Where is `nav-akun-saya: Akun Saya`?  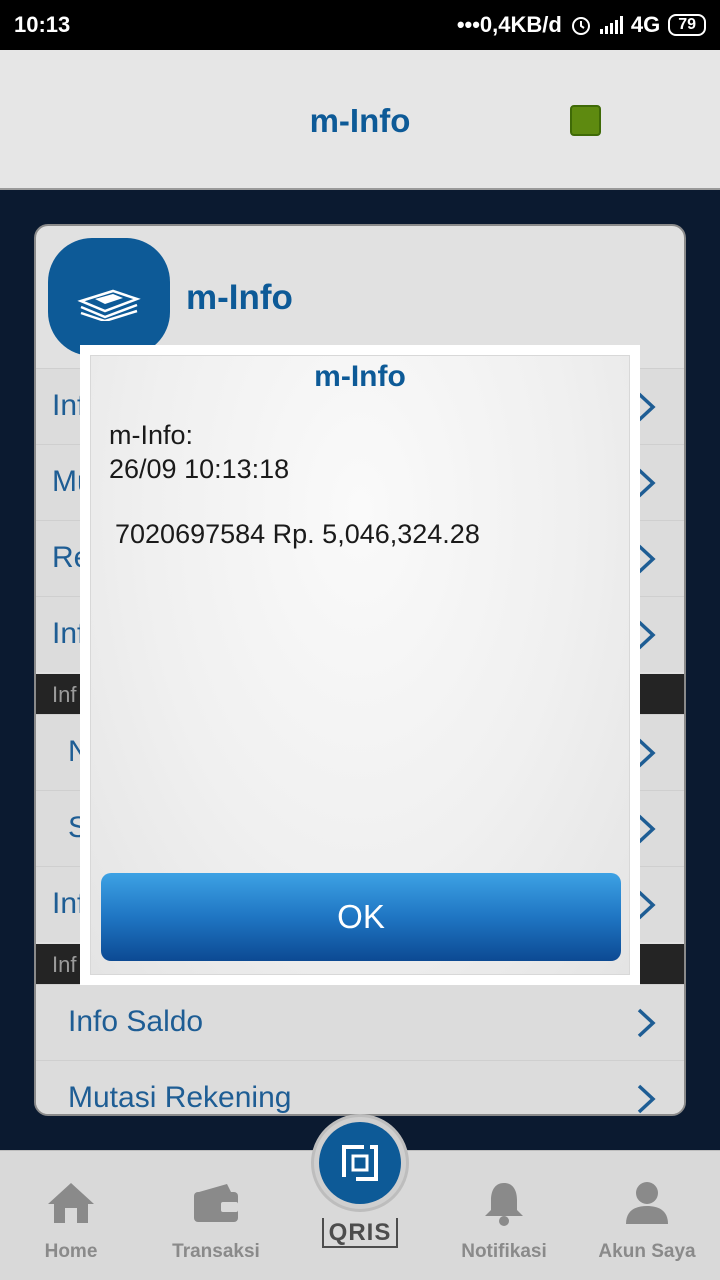
nav-akun-saya: Akun Saya is located at coordinates (647, 1220).